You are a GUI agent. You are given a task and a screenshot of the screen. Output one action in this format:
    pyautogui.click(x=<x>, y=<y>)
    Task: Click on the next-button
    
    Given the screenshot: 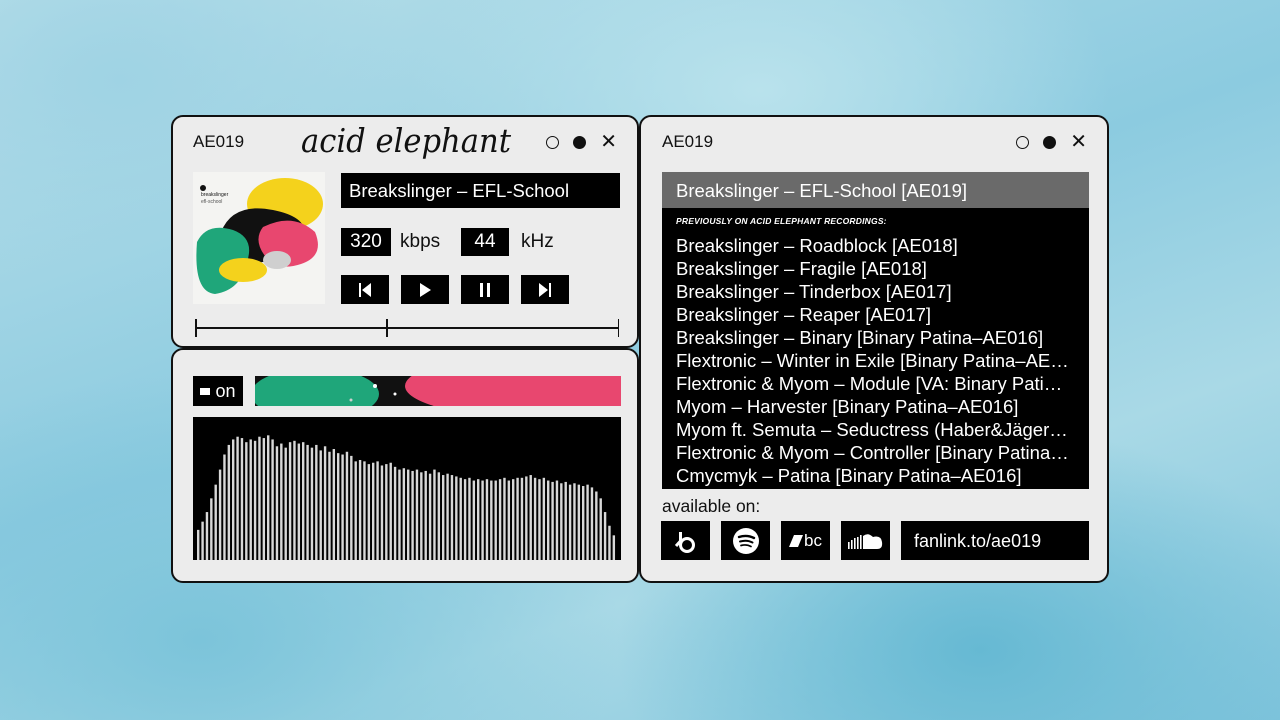 What is the action you would take?
    pyautogui.click(x=545, y=289)
    